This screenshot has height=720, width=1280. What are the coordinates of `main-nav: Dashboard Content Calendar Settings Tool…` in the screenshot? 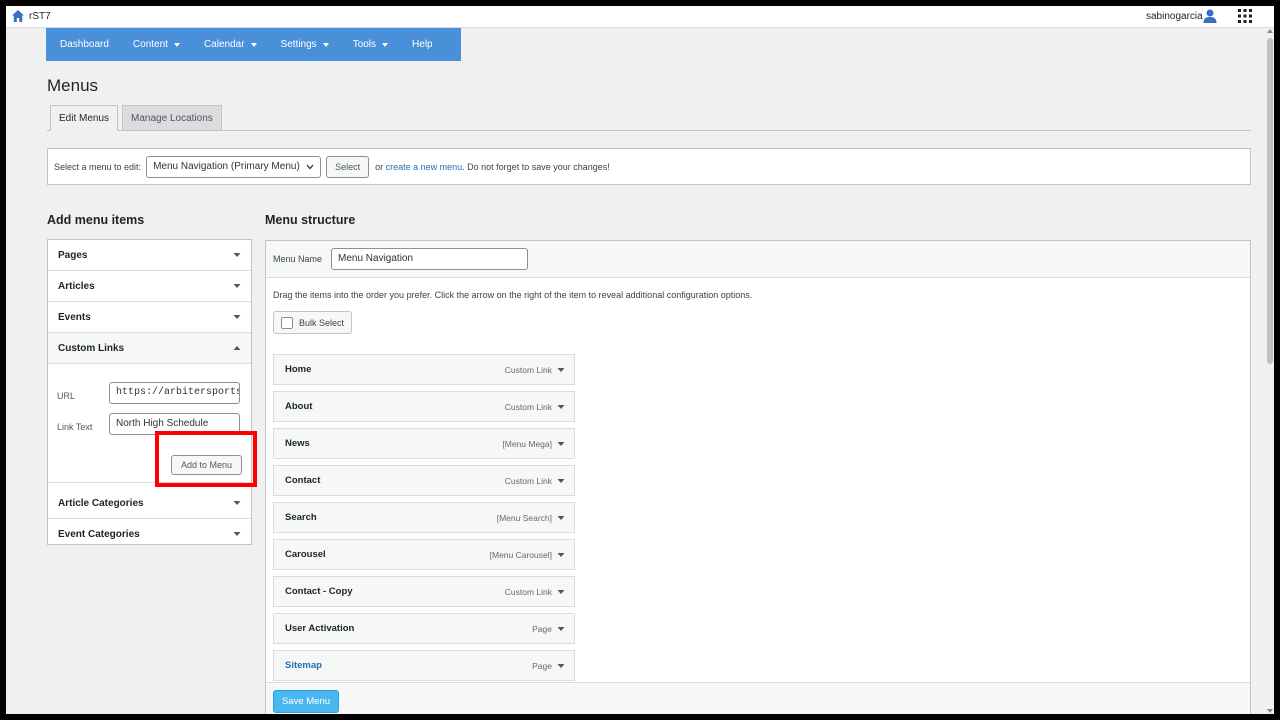 It's located at (253, 44).